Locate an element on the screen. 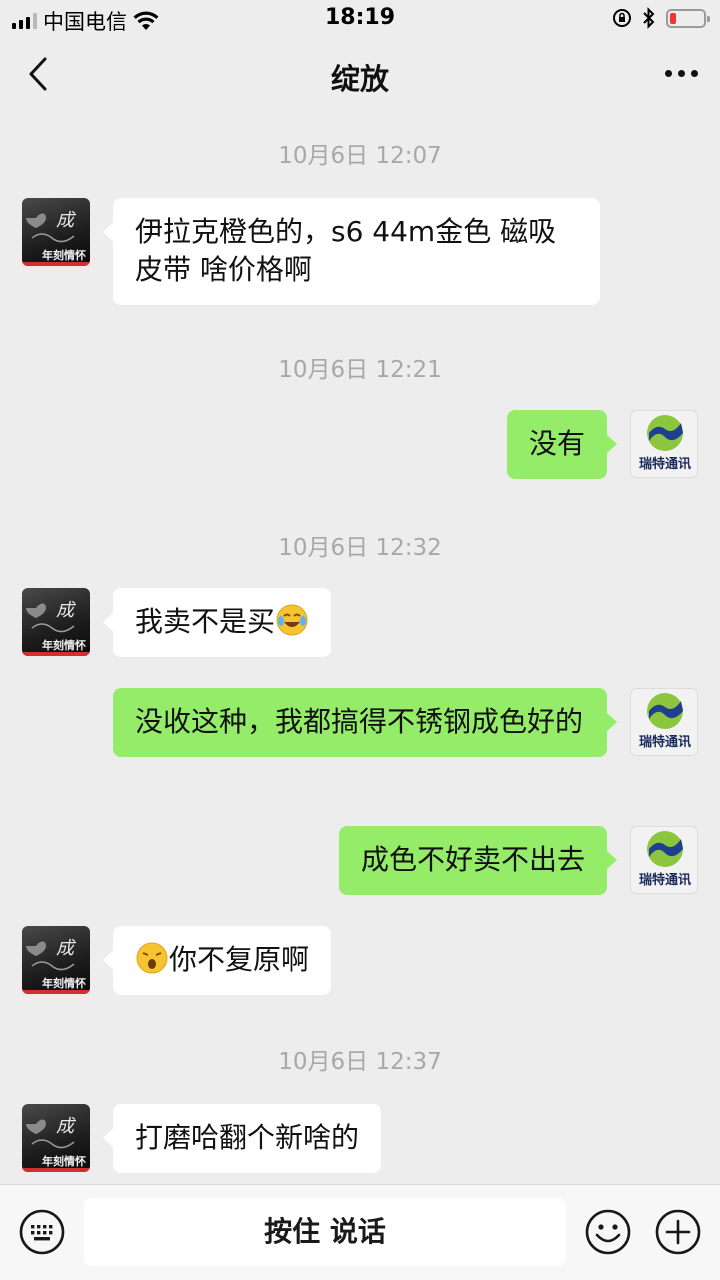 The image size is (720, 1280). message-bubble: 没收这种，我都搞得不锈钢成色好的 is located at coordinates (365, 722).